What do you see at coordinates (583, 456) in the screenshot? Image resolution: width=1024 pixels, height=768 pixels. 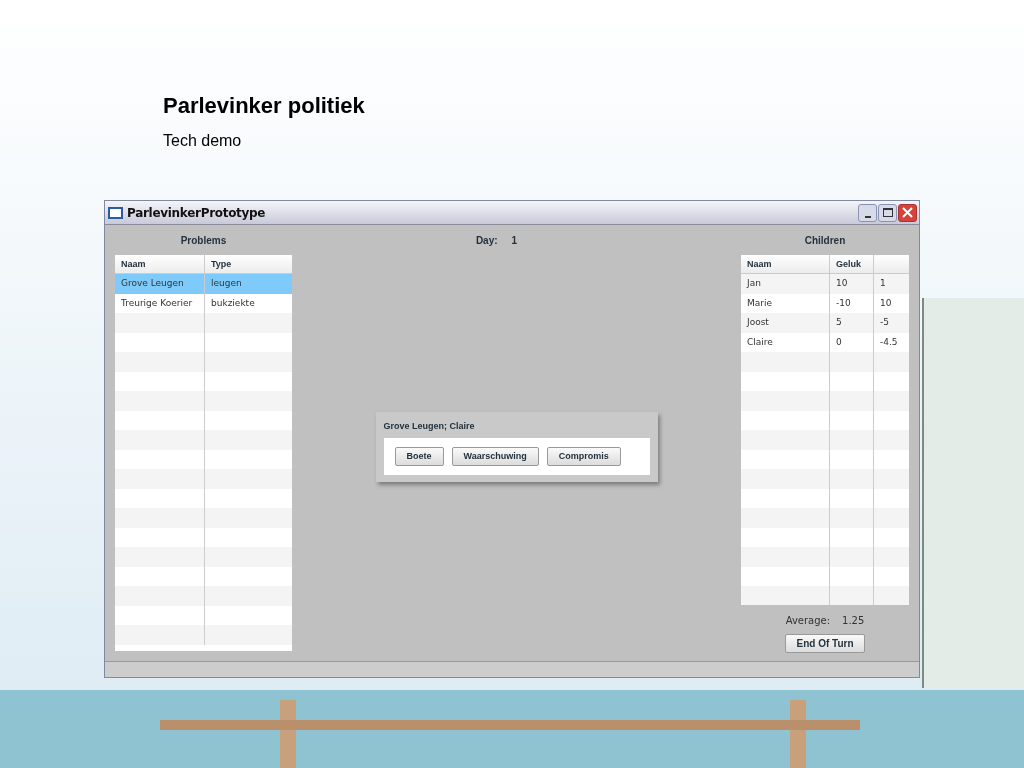 I see `dialog-action-button: Compromis` at bounding box center [583, 456].